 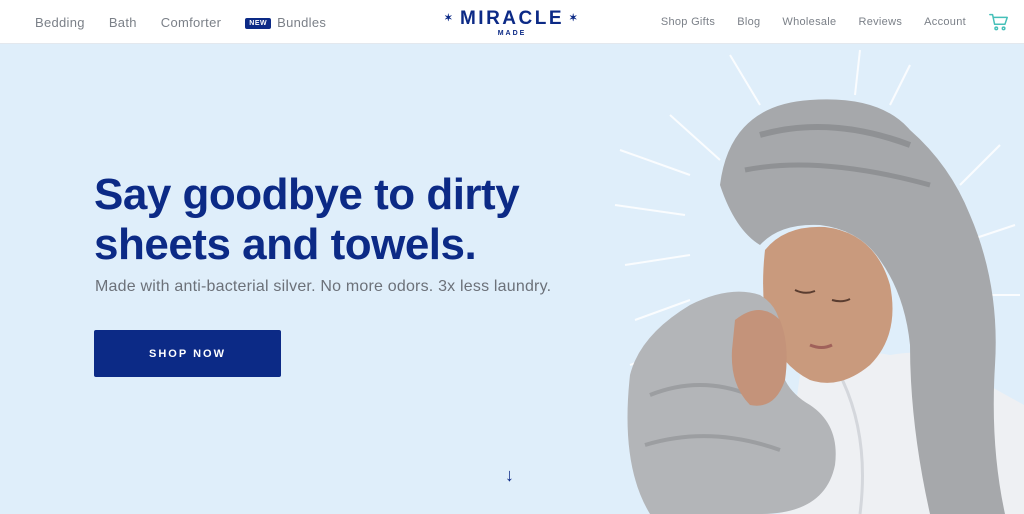 What do you see at coordinates (509, 475) in the screenshot?
I see `scroll-down-arrow-icon: ↓` at bounding box center [509, 475].